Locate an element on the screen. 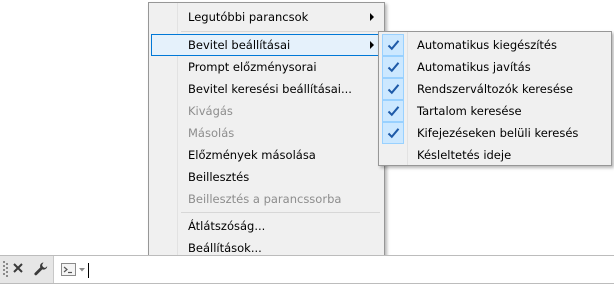 Image resolution: width=614 pixels, height=284 pixels. chevron-down-icon is located at coordinates (82, 270).